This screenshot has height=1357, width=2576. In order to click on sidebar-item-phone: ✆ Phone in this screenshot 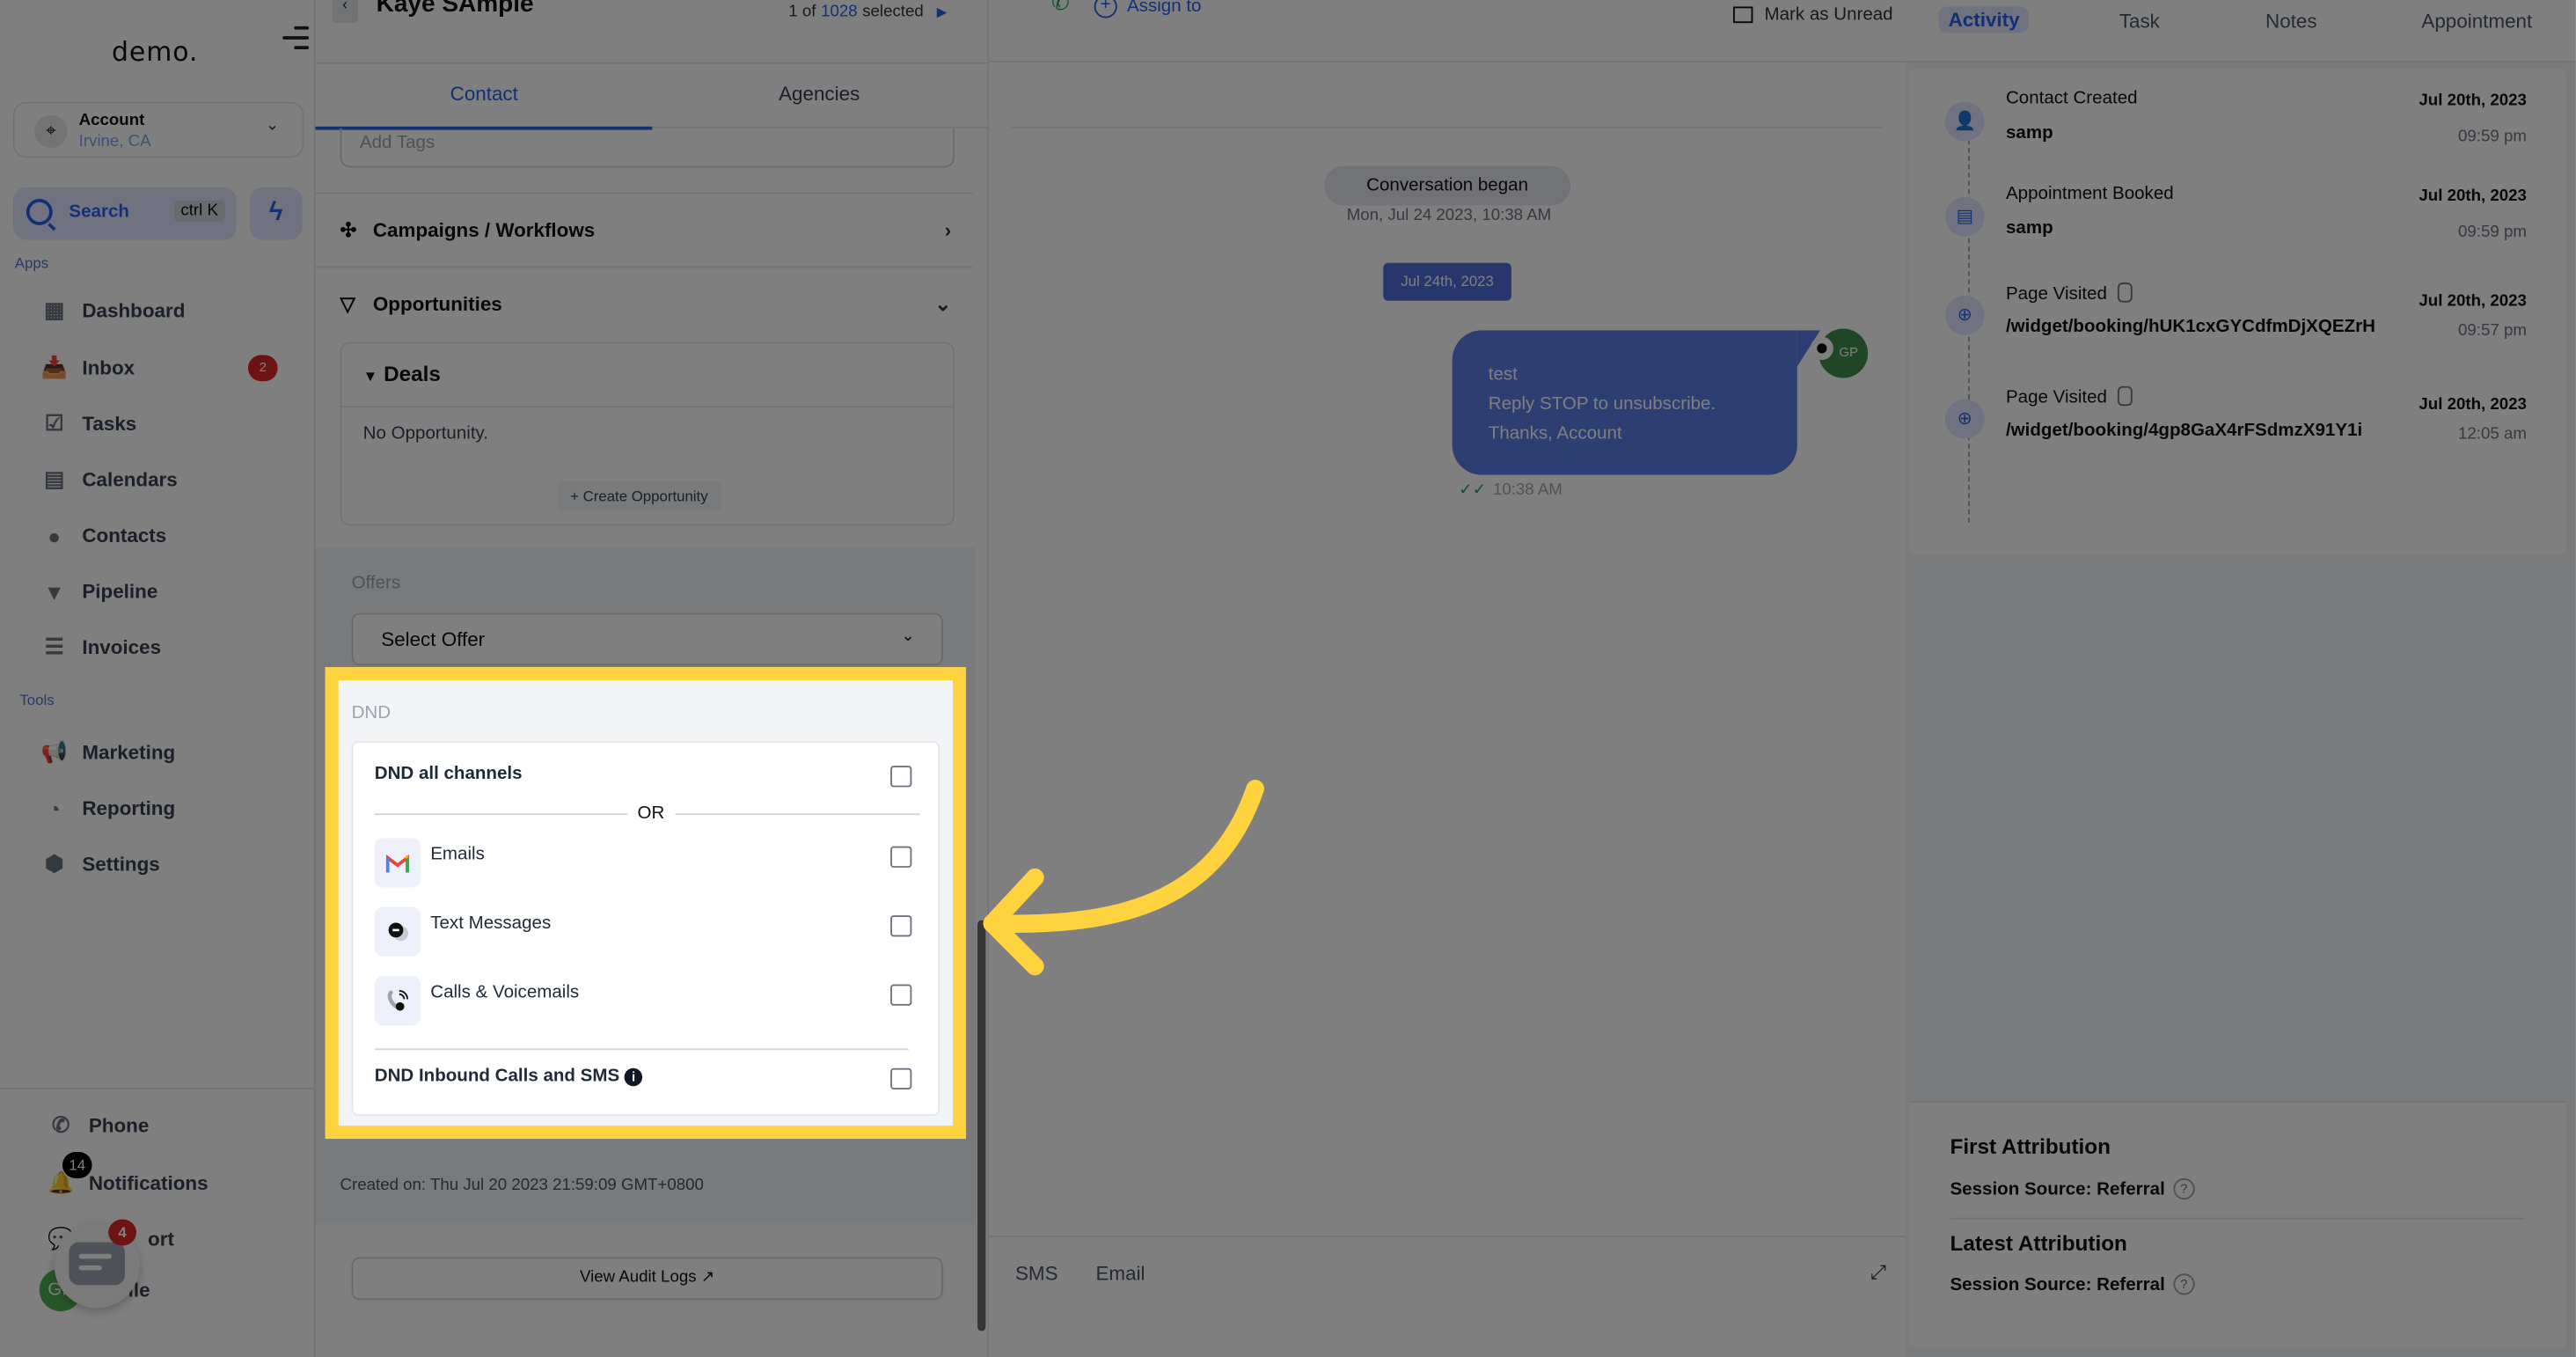, I will do `click(177, 1126)`.